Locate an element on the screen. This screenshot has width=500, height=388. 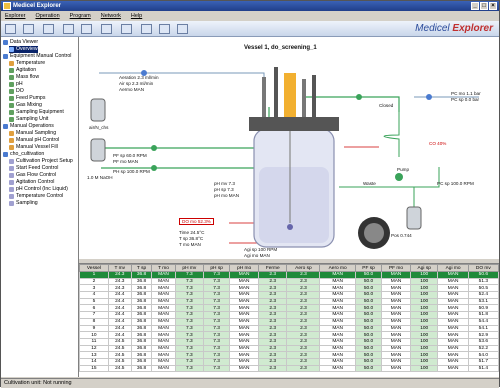
table-cell: 24.5 is located at coordinates (119, 355).